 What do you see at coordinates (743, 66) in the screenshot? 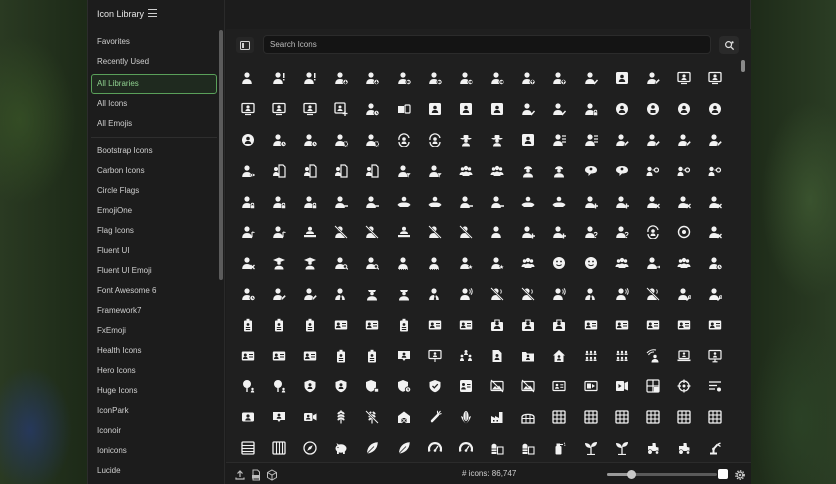
I see `icon-grid-scrollbar` at bounding box center [743, 66].